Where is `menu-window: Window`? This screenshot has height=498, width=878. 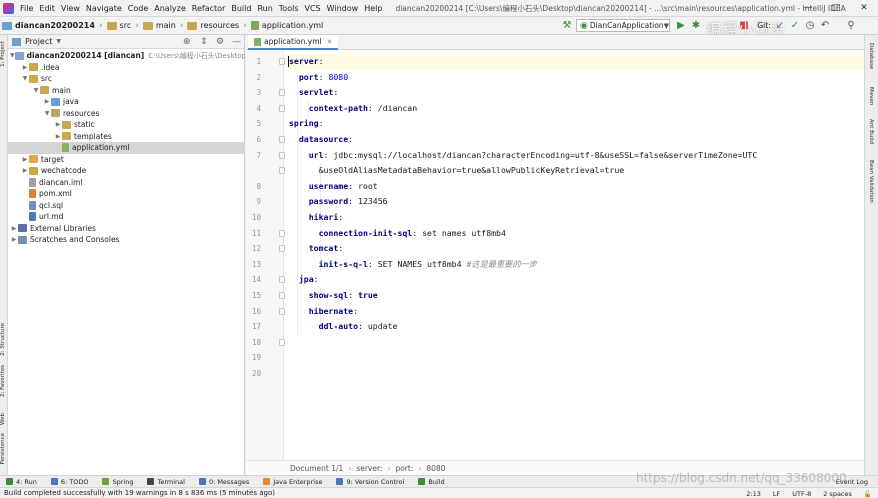
menu-window: Window is located at coordinates (343, 8).